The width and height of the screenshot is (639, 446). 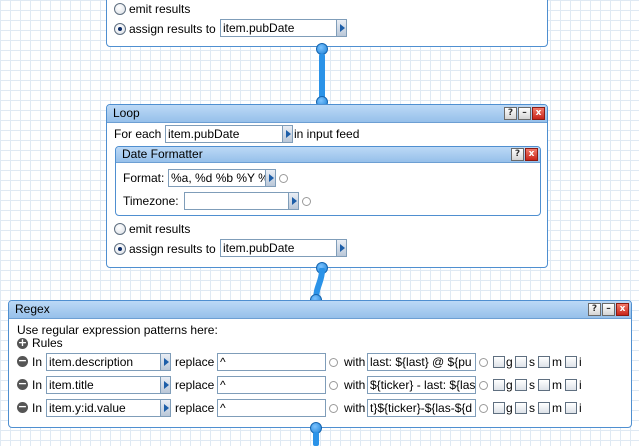 What do you see at coordinates (283, 178) in the screenshot?
I see `format-terminal` at bounding box center [283, 178].